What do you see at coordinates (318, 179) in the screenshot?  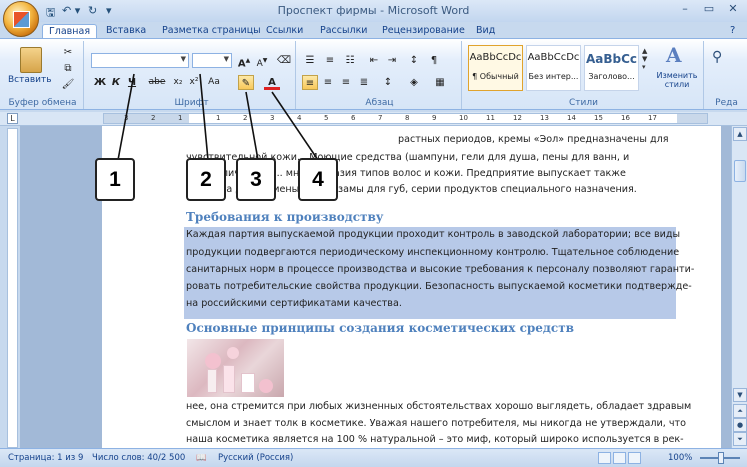 I see `callout-4: 4` at bounding box center [318, 179].